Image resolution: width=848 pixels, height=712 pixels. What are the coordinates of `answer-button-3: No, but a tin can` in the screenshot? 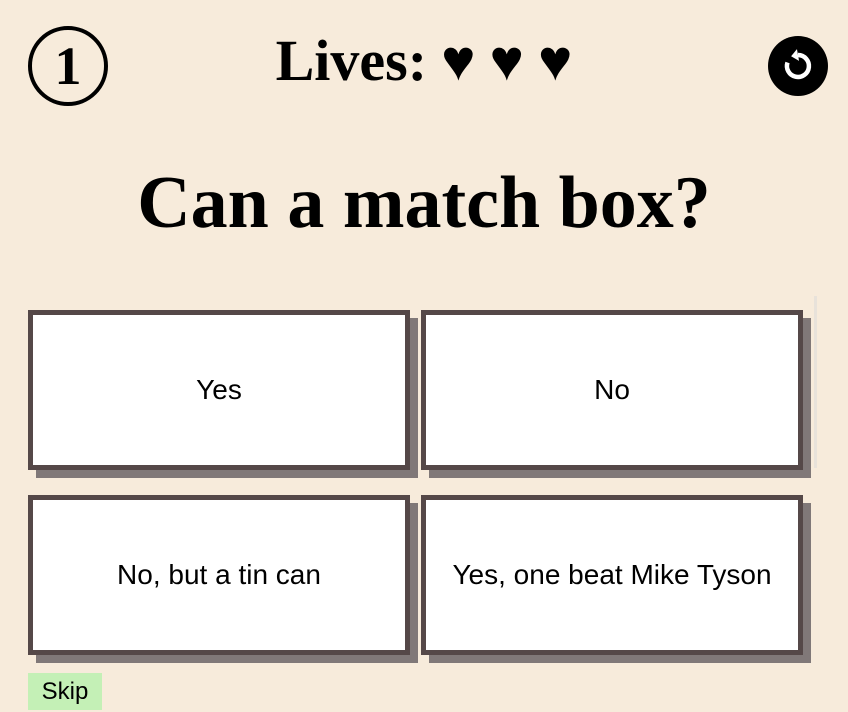 It's located at (219, 575).